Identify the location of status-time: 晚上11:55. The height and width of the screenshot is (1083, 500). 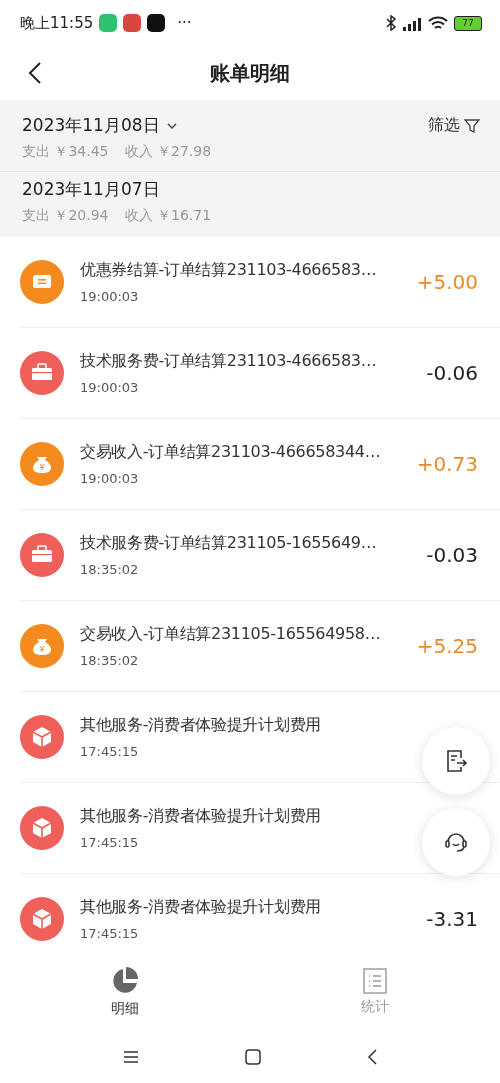
(57, 23).